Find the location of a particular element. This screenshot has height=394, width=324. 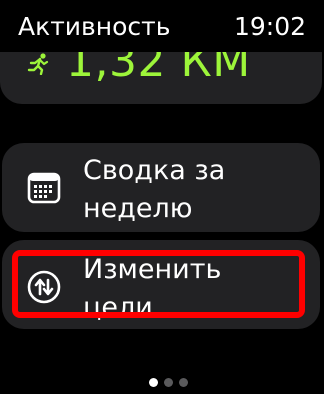

calendar-icon is located at coordinates (44, 188).